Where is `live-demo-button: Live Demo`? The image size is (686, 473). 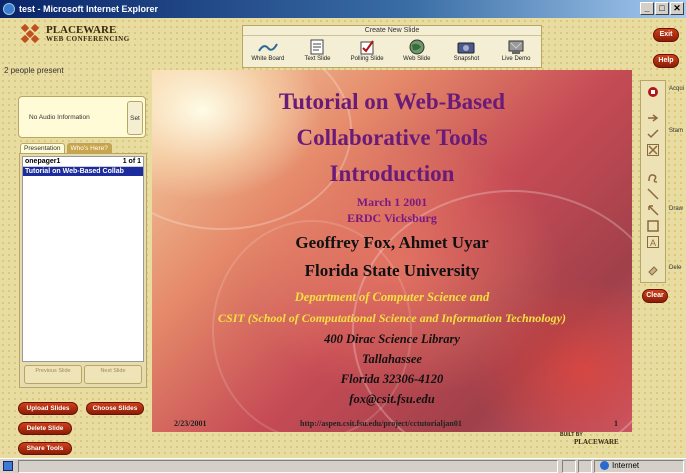
live-demo-button: Live Demo is located at coordinates (516, 50).